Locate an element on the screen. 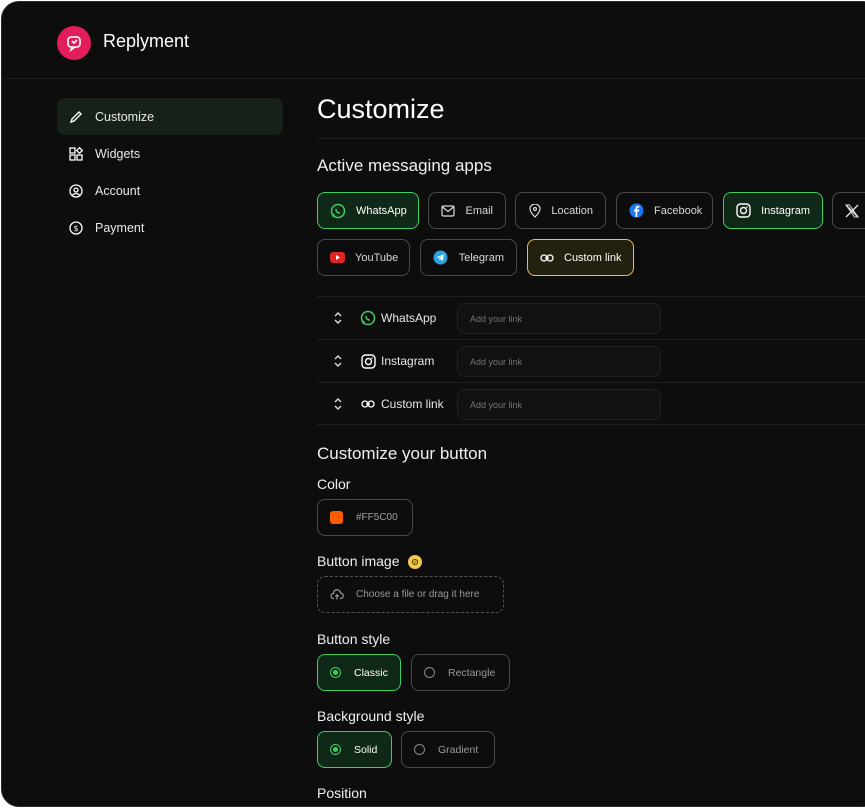 The height and width of the screenshot is (809, 865). brand-name: Replyment is located at coordinates (146, 41).